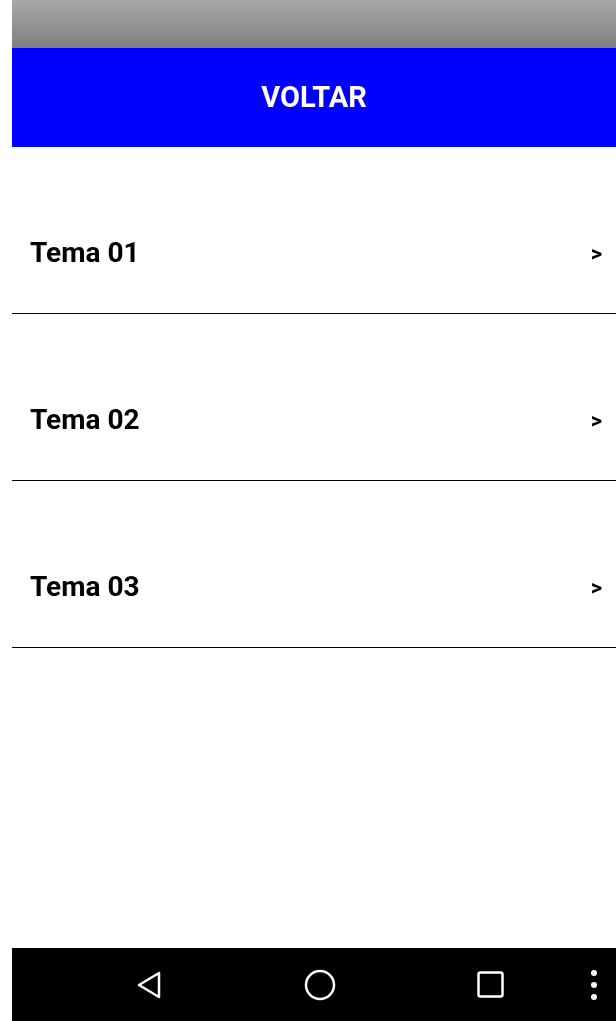 This screenshot has height=1021, width=616. Describe the element at coordinates (490, 984) in the screenshot. I see `recent-apps-icon` at that location.